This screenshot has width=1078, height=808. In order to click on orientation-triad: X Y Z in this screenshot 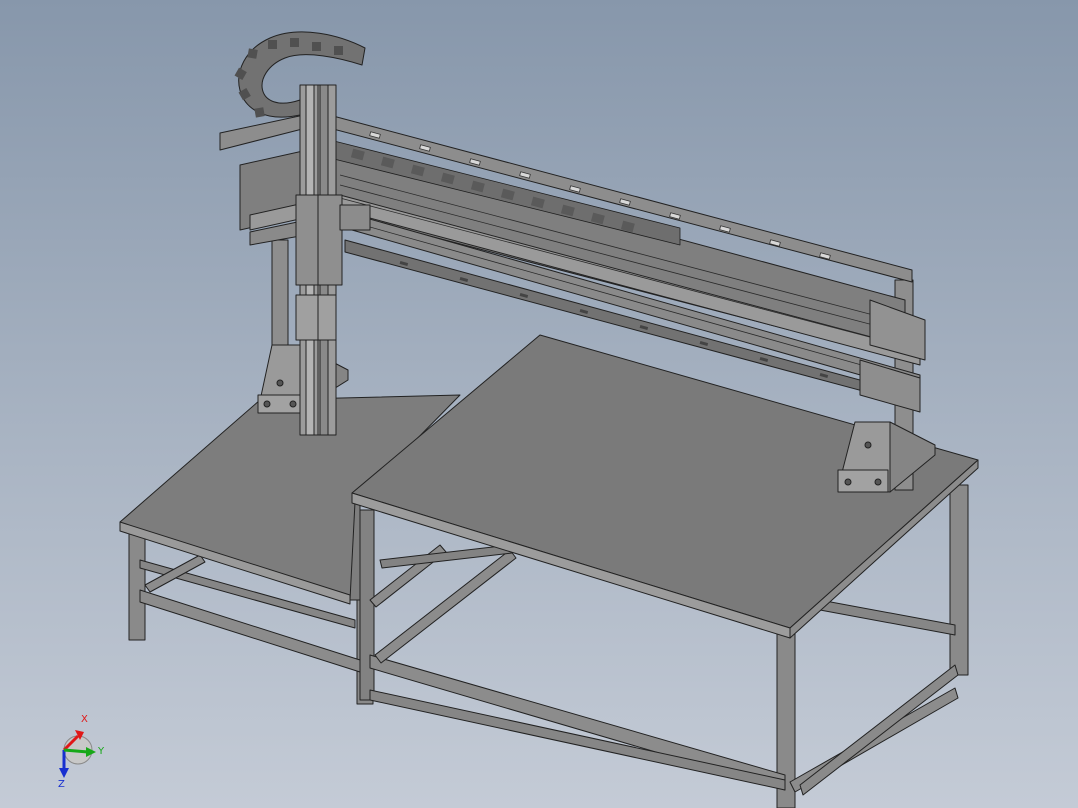, I will do `click(83, 748)`.